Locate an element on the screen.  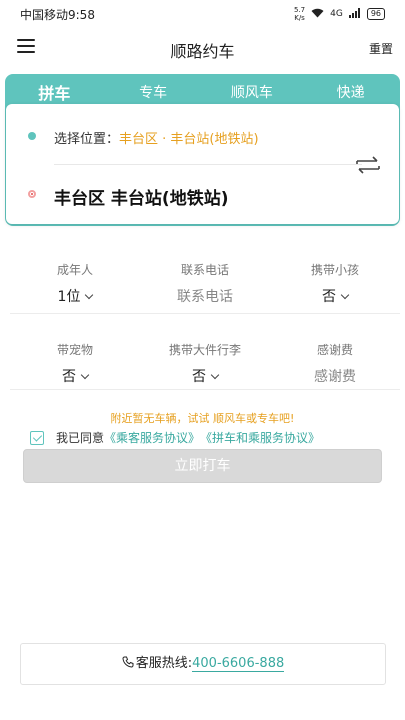
form-cell: 成年人 1位 is located at coordinates (75, 284).